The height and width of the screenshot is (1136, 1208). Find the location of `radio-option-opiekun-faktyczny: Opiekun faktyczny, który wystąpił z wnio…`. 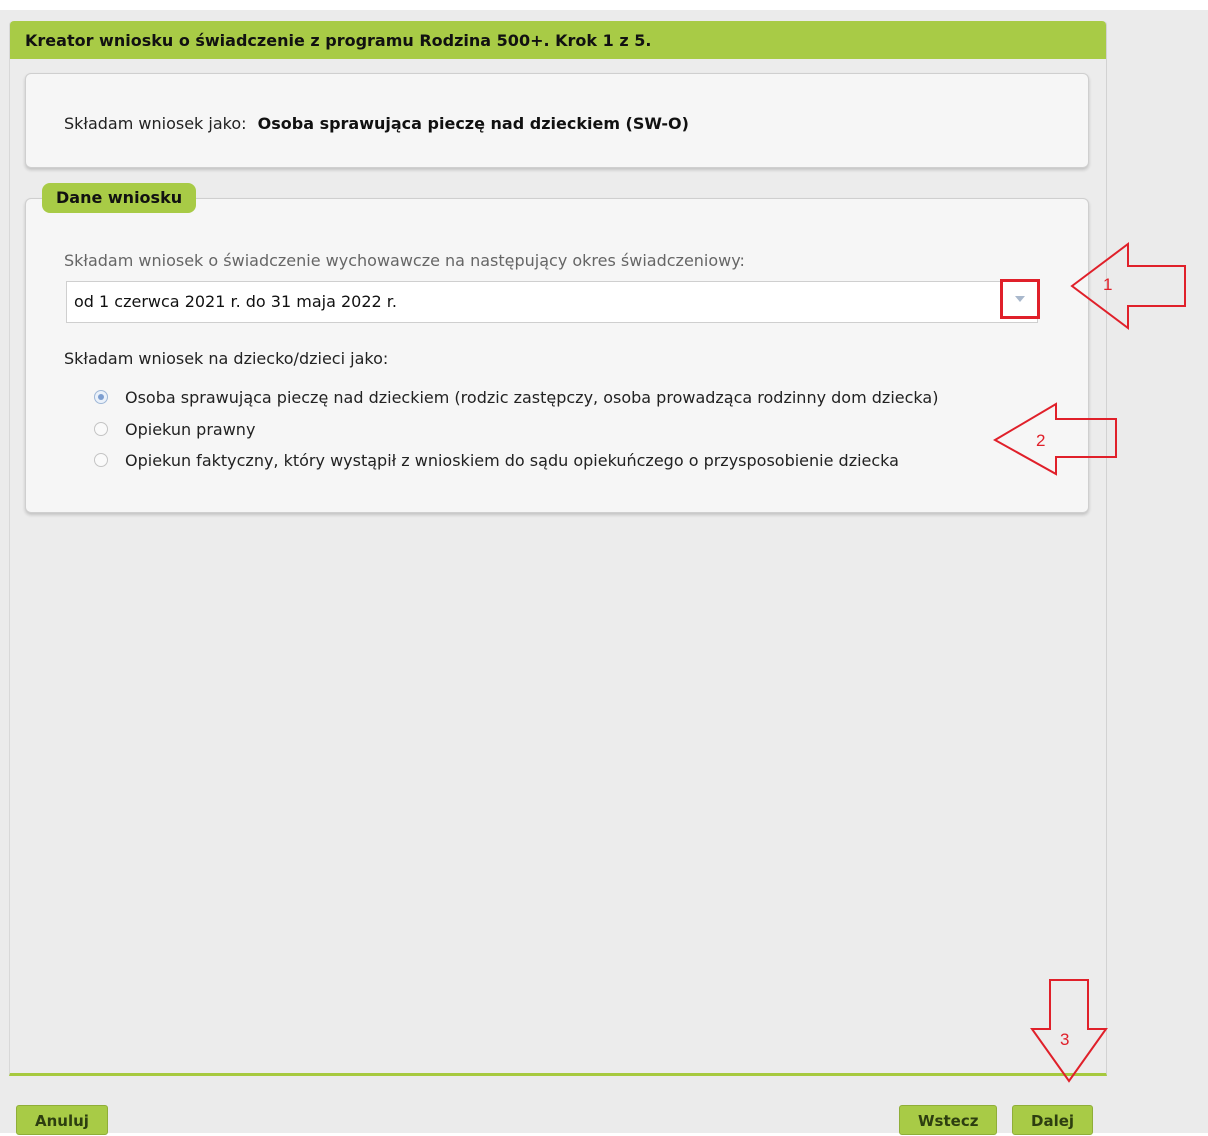

radio-option-opiekun-faktyczny: Opiekun faktyczny, który wystąpił z wnio… is located at coordinates (496, 460).